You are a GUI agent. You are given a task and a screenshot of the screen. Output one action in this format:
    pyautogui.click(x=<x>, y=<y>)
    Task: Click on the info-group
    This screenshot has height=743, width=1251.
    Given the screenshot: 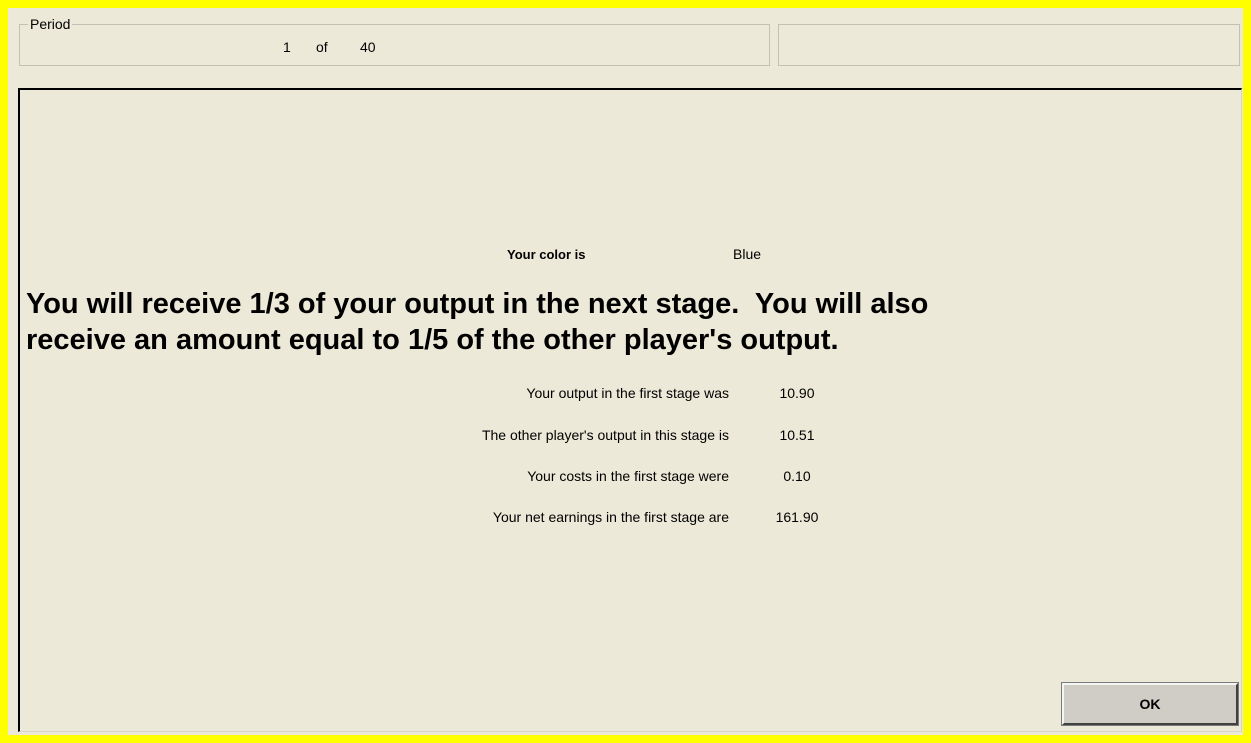 What is the action you would take?
    pyautogui.click(x=1009, y=45)
    